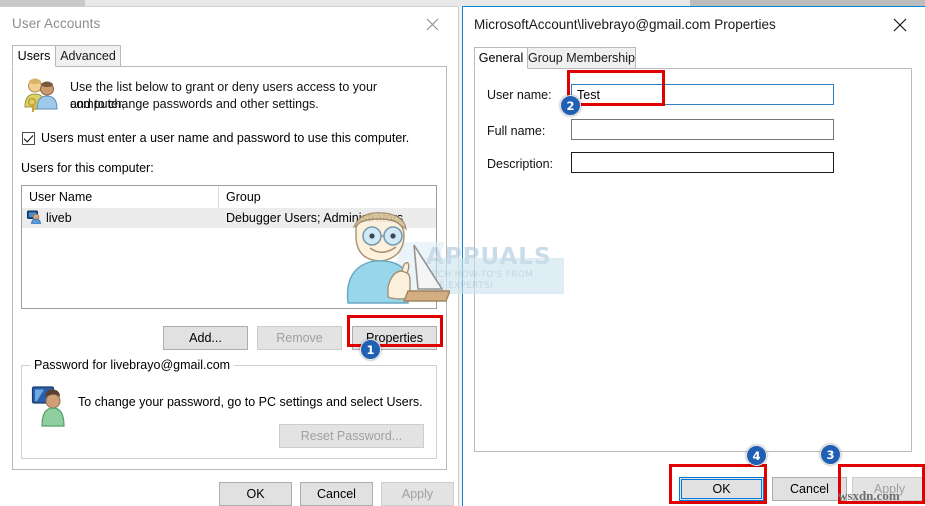  Describe the element at coordinates (570, 105) in the screenshot. I see `step-badge-2: 2` at that location.